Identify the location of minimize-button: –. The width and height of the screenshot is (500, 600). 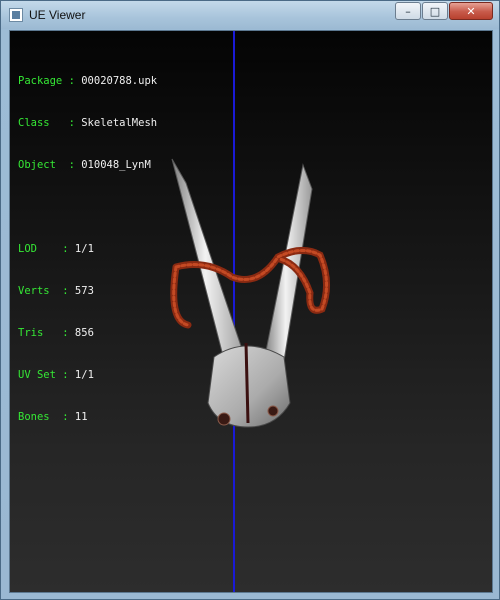
(408, 11).